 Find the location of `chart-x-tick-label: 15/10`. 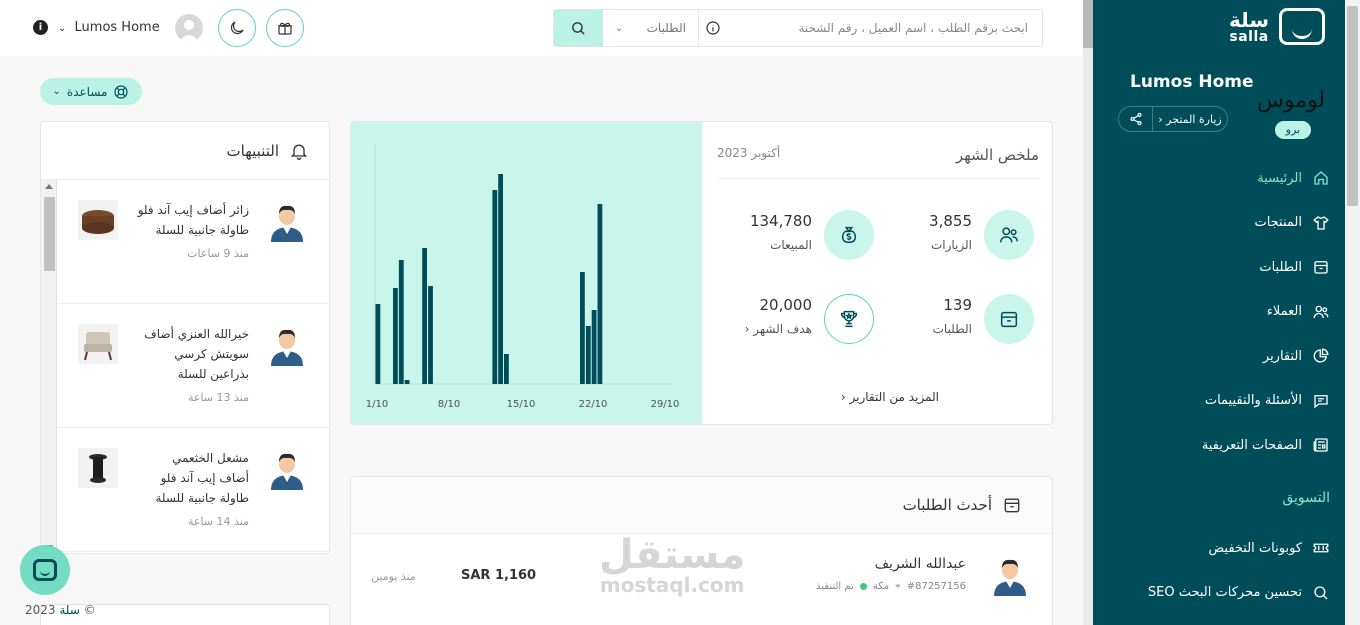

chart-x-tick-label: 15/10 is located at coordinates (521, 404).